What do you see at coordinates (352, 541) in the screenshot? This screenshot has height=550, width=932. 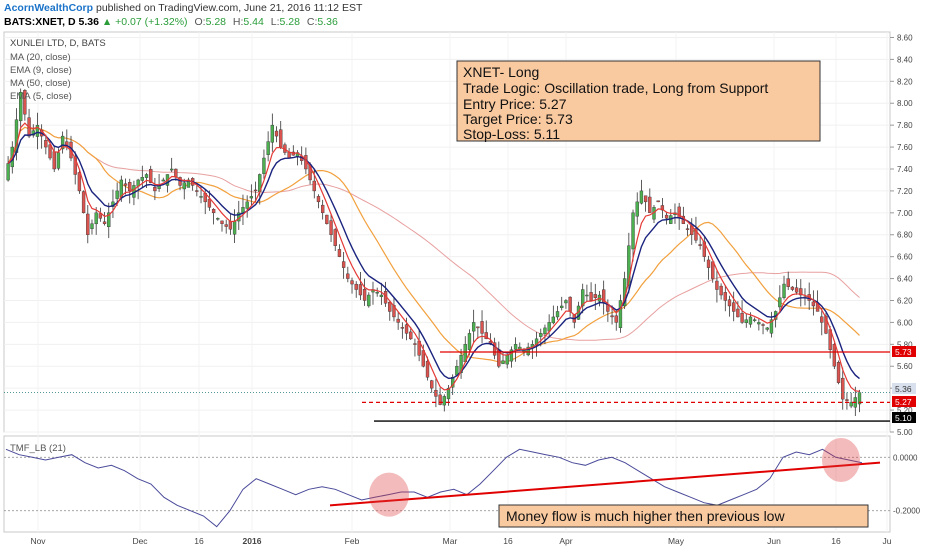 I see `xtick-4: Feb` at bounding box center [352, 541].